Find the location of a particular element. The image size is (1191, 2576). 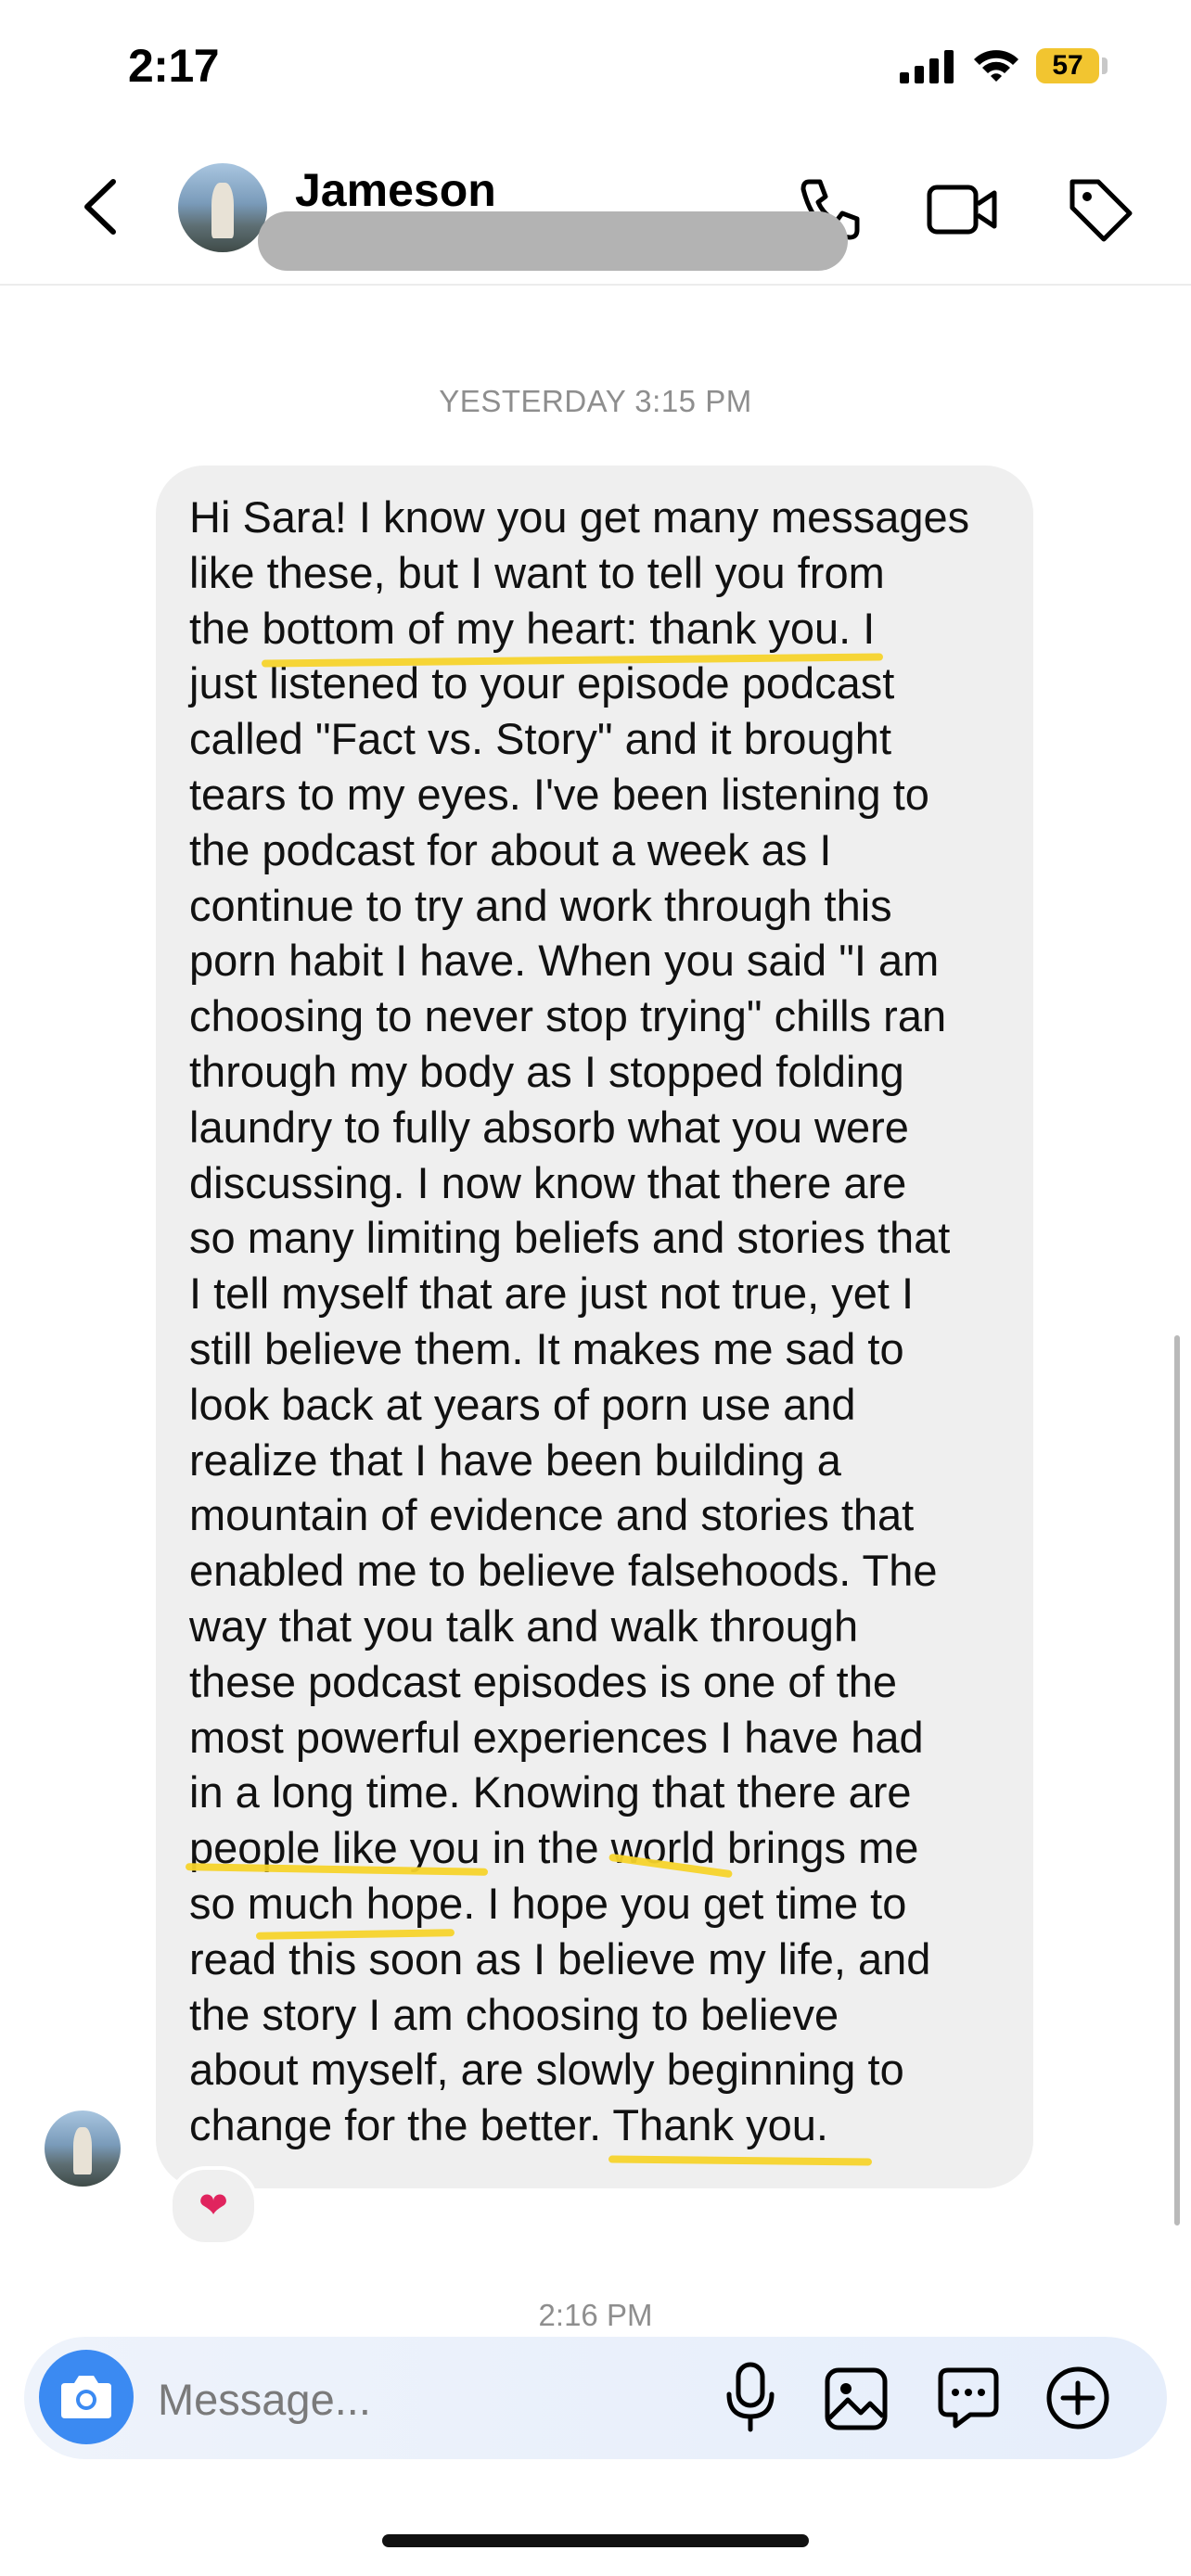

plus-circle-icon is located at coordinates (1077, 2398).